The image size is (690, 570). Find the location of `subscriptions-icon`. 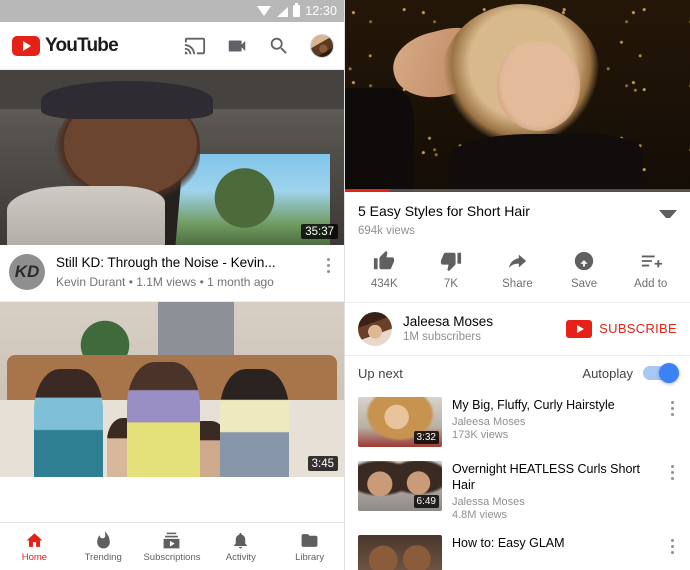

subscriptions-icon is located at coordinates (172, 540).